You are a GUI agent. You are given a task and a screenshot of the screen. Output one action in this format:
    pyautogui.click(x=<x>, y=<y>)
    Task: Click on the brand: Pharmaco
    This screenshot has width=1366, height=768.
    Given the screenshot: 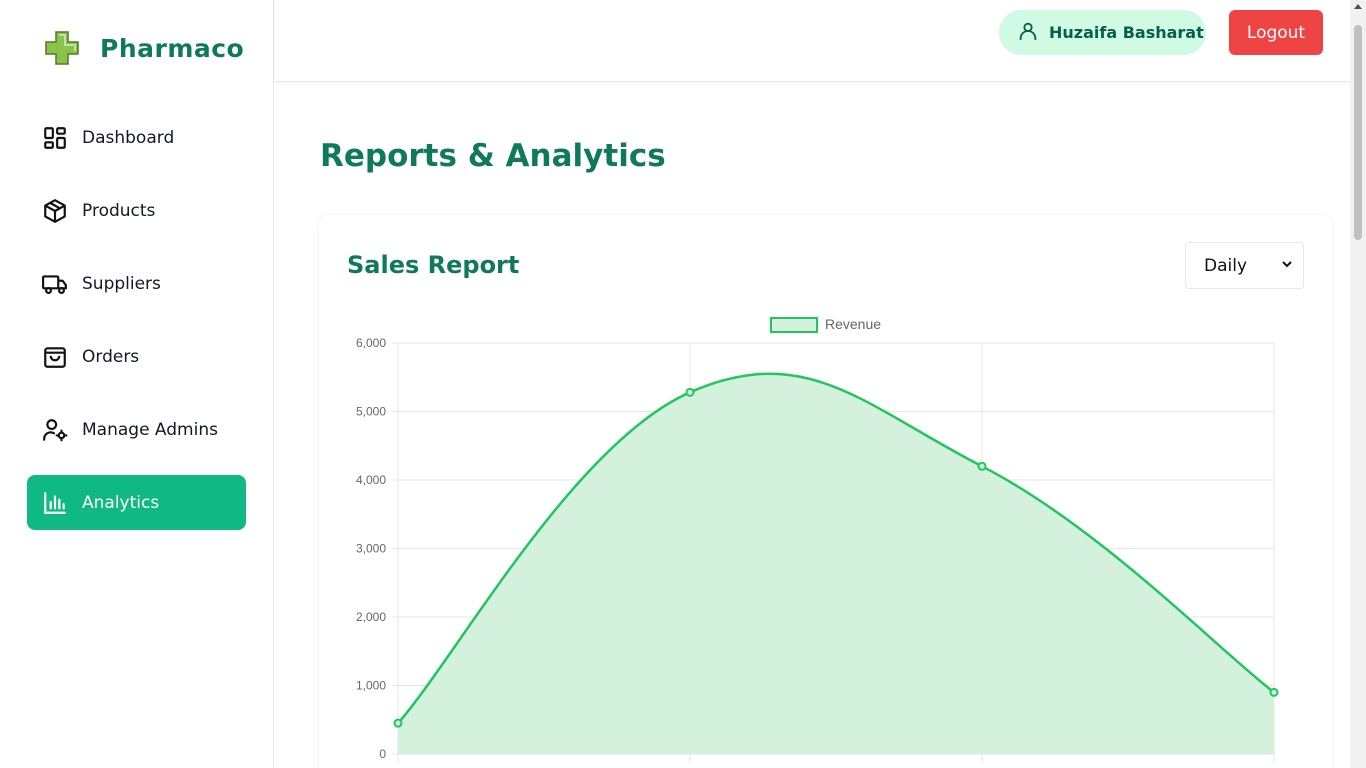 What is the action you would take?
    pyautogui.click(x=143, y=48)
    